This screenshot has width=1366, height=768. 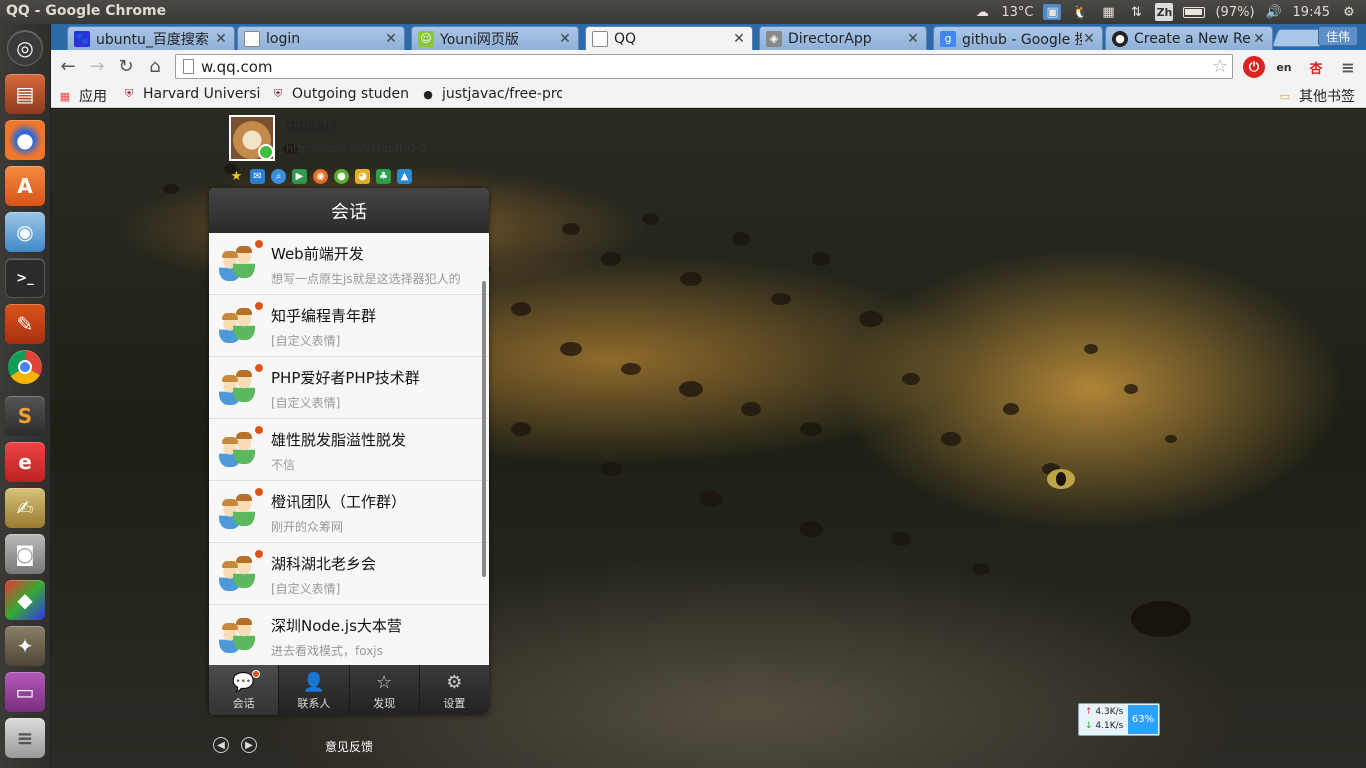 What do you see at coordinates (25, 462) in the screenshot?
I see `ebook-reader-icon: e` at bounding box center [25, 462].